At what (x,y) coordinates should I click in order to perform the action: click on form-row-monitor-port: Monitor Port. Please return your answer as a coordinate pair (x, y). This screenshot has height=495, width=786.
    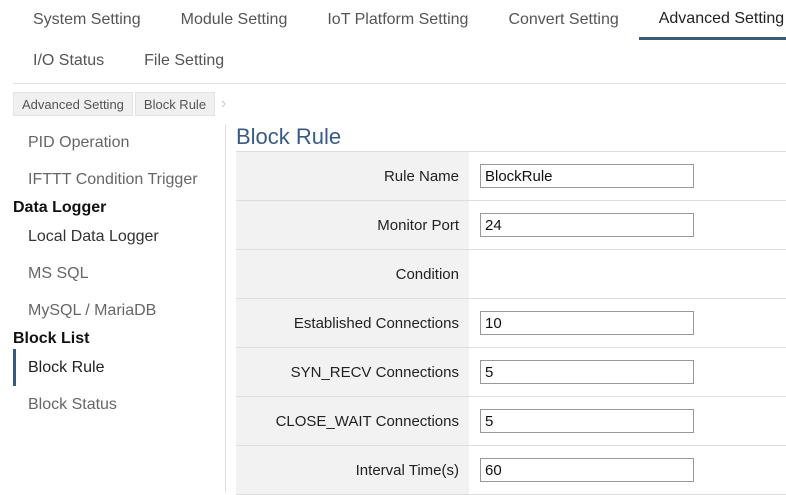
    Looking at the image, I should click on (511, 225).